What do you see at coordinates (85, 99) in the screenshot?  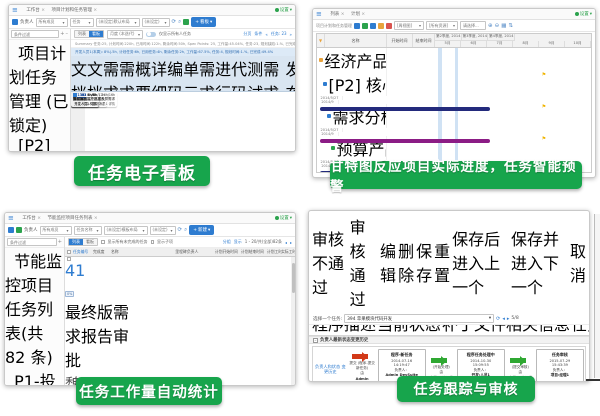 I see `kanban-card: 1347 4h/4h 测试报告 开发人员1 详情` at bounding box center [85, 99].